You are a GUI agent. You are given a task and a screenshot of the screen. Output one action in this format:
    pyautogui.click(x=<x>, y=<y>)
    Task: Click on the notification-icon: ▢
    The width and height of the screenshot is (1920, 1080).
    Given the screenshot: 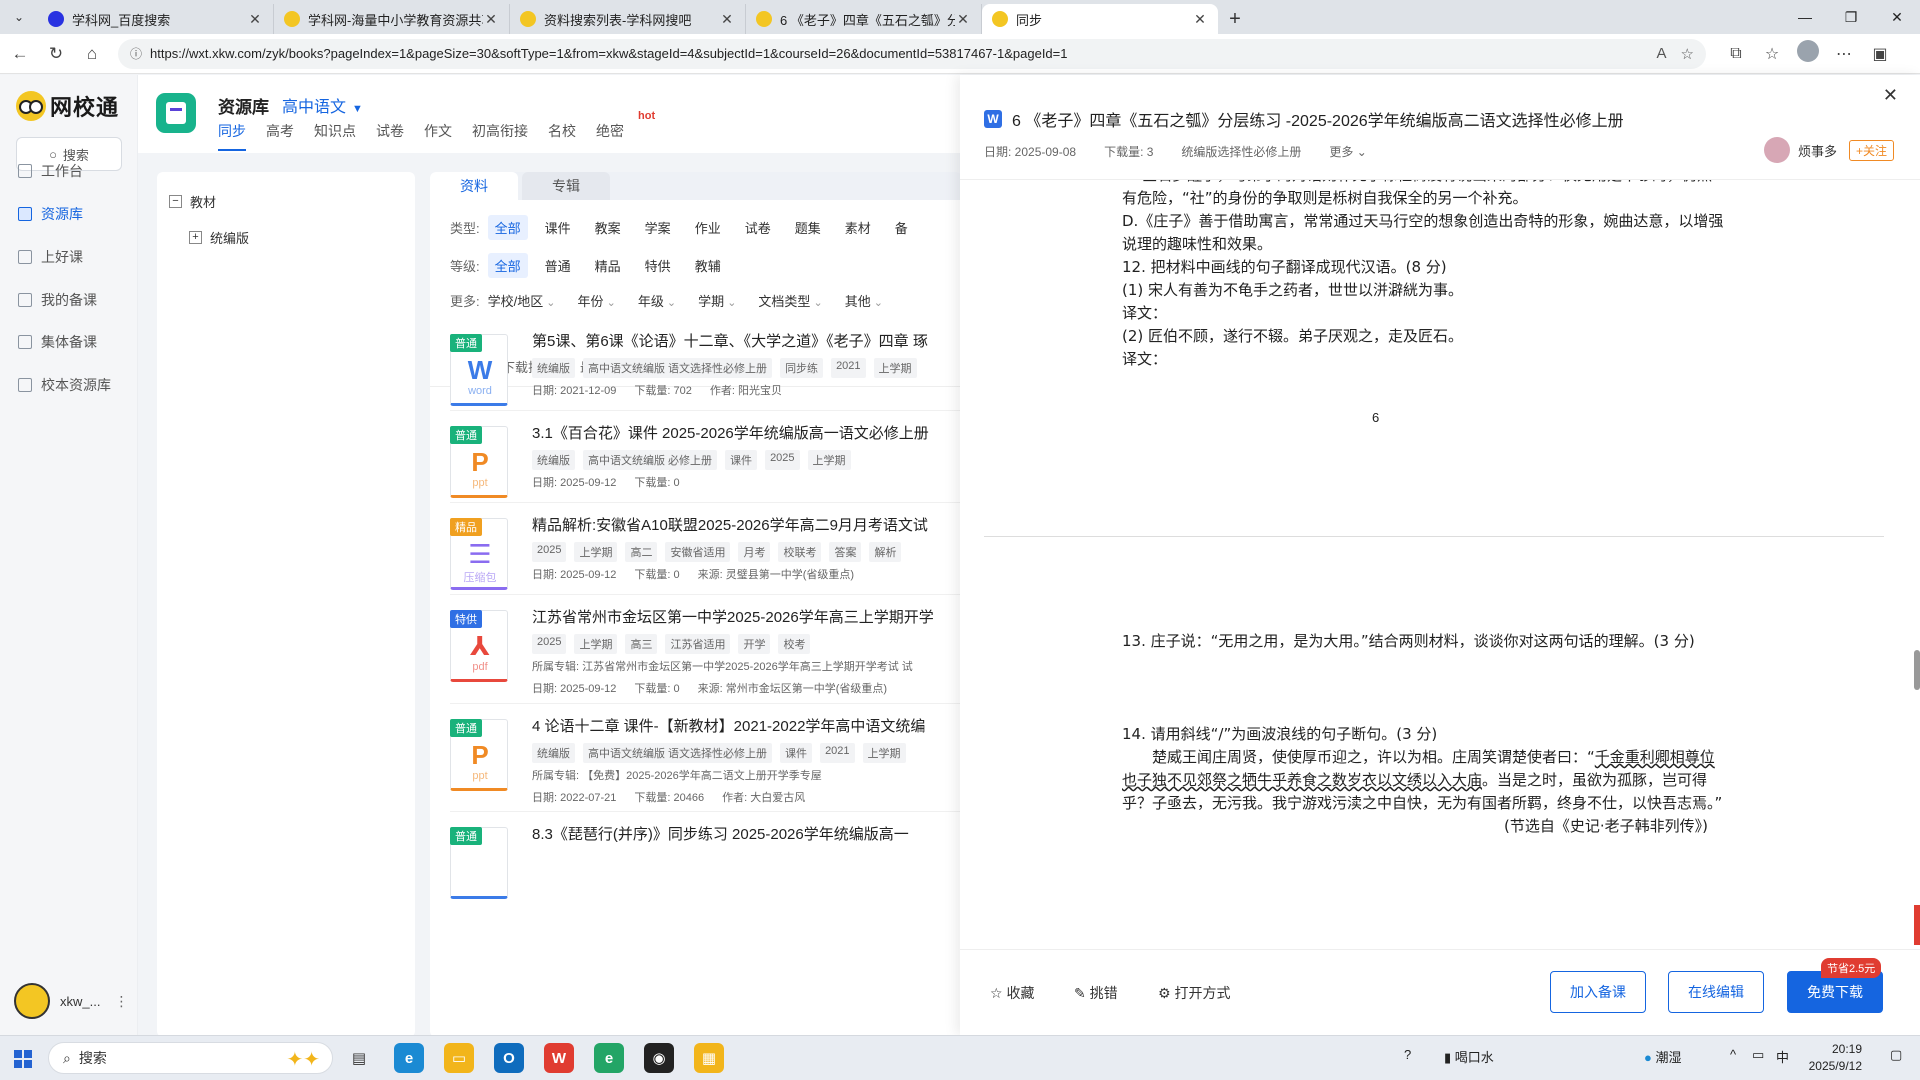 What is the action you would take?
    pyautogui.click(x=1896, y=1055)
    